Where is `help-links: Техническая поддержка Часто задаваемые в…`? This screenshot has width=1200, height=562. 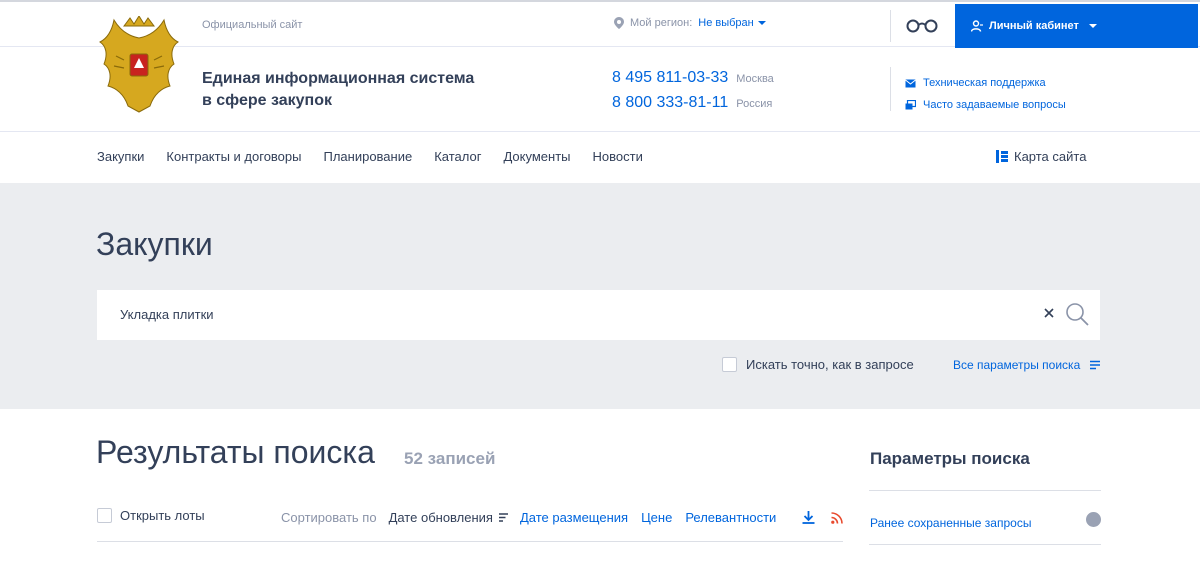
help-links: Техническая поддержка Часто задаваемые в… is located at coordinates (985, 94).